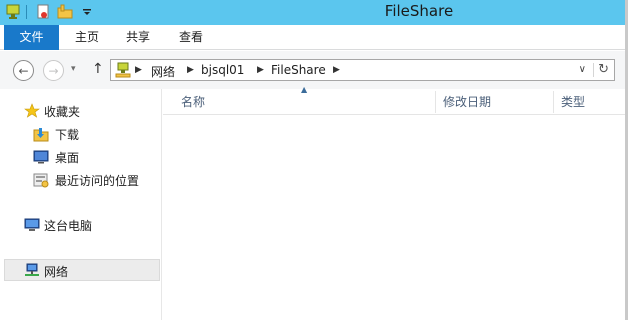 This screenshot has height=320, width=628. Describe the element at coordinates (603, 69) in the screenshot. I see `refresh-icon: ↻` at that location.